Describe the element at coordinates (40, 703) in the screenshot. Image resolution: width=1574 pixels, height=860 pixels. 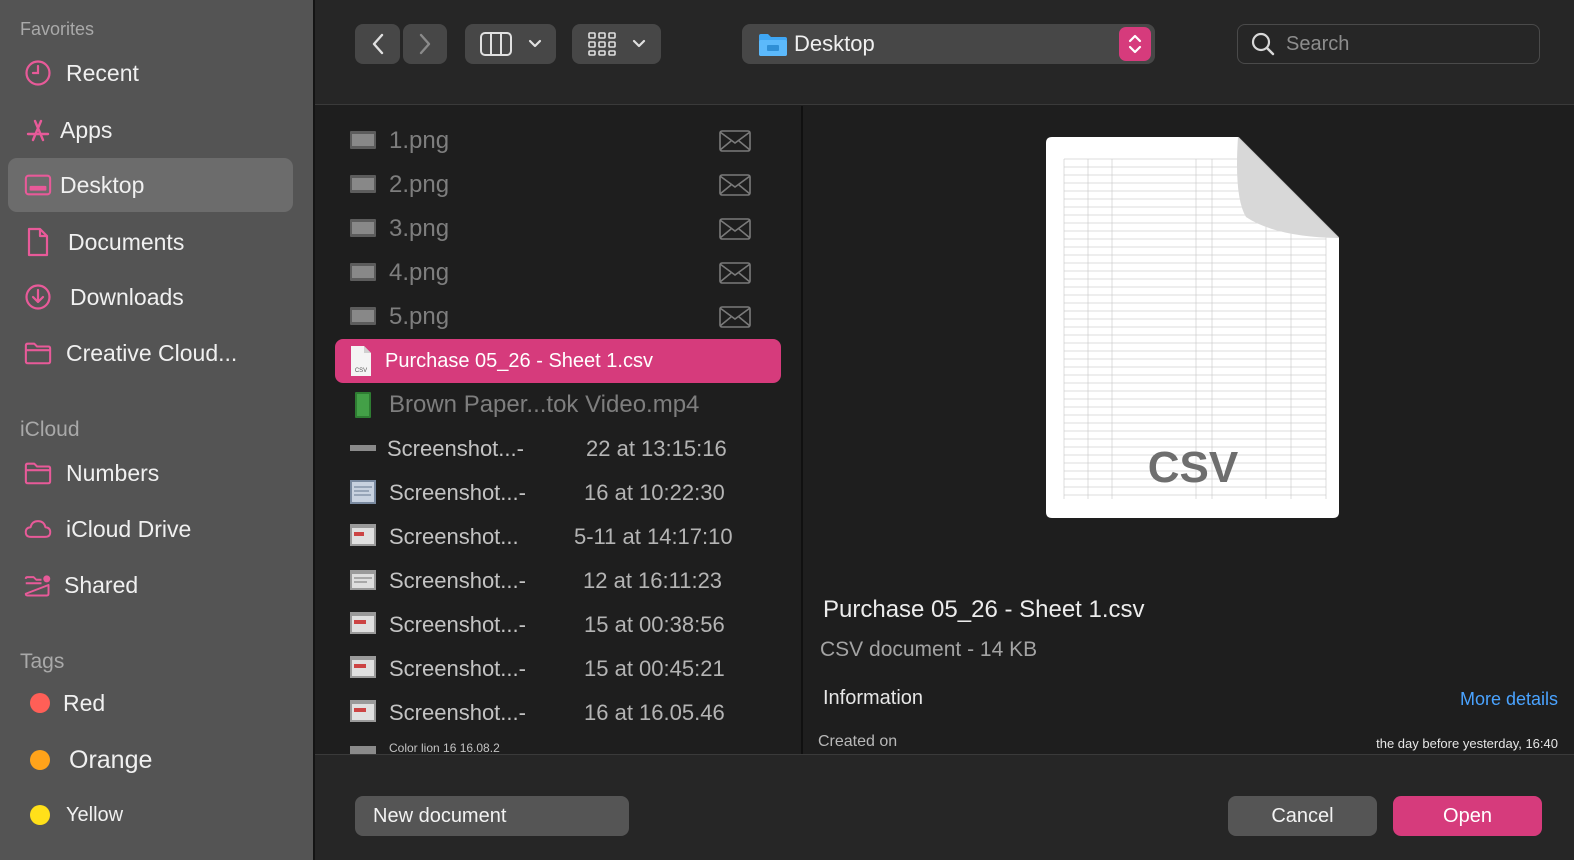
I see `red-tag-dot-icon` at that location.